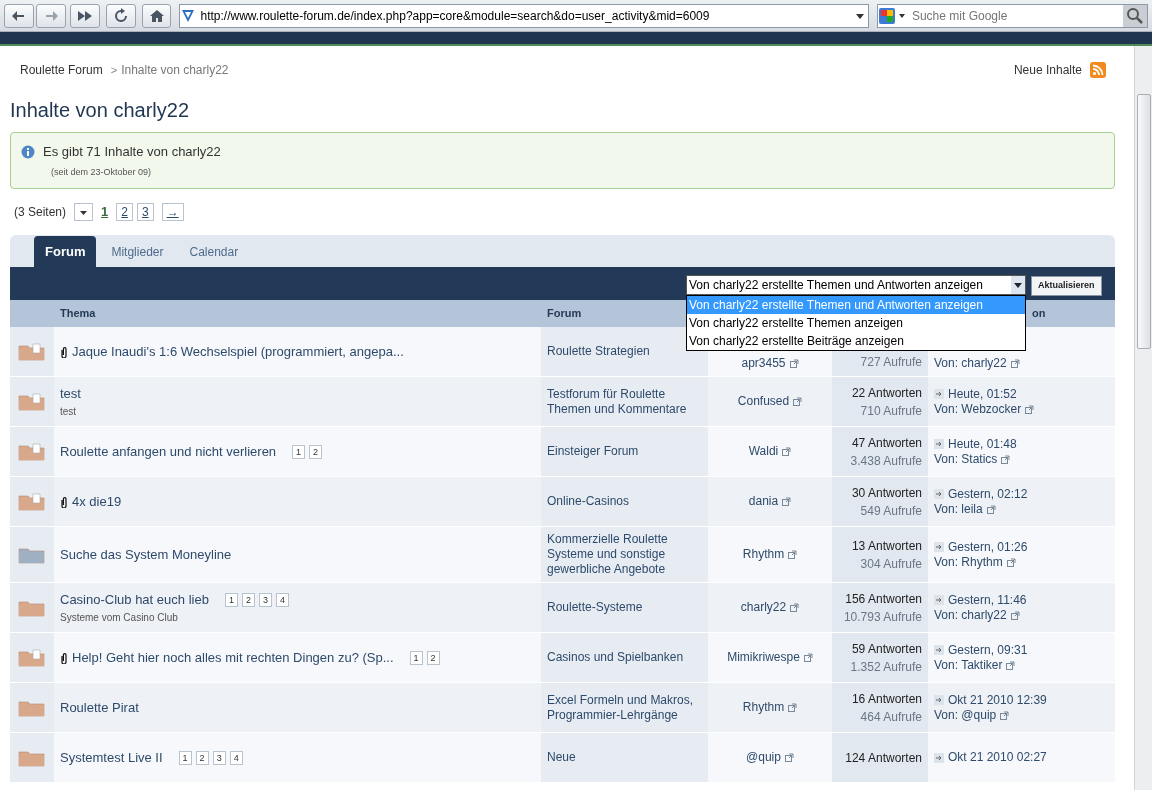 The image size is (1152, 790). Describe the element at coordinates (172, 212) in the screenshot. I see `next-page-link: →` at that location.